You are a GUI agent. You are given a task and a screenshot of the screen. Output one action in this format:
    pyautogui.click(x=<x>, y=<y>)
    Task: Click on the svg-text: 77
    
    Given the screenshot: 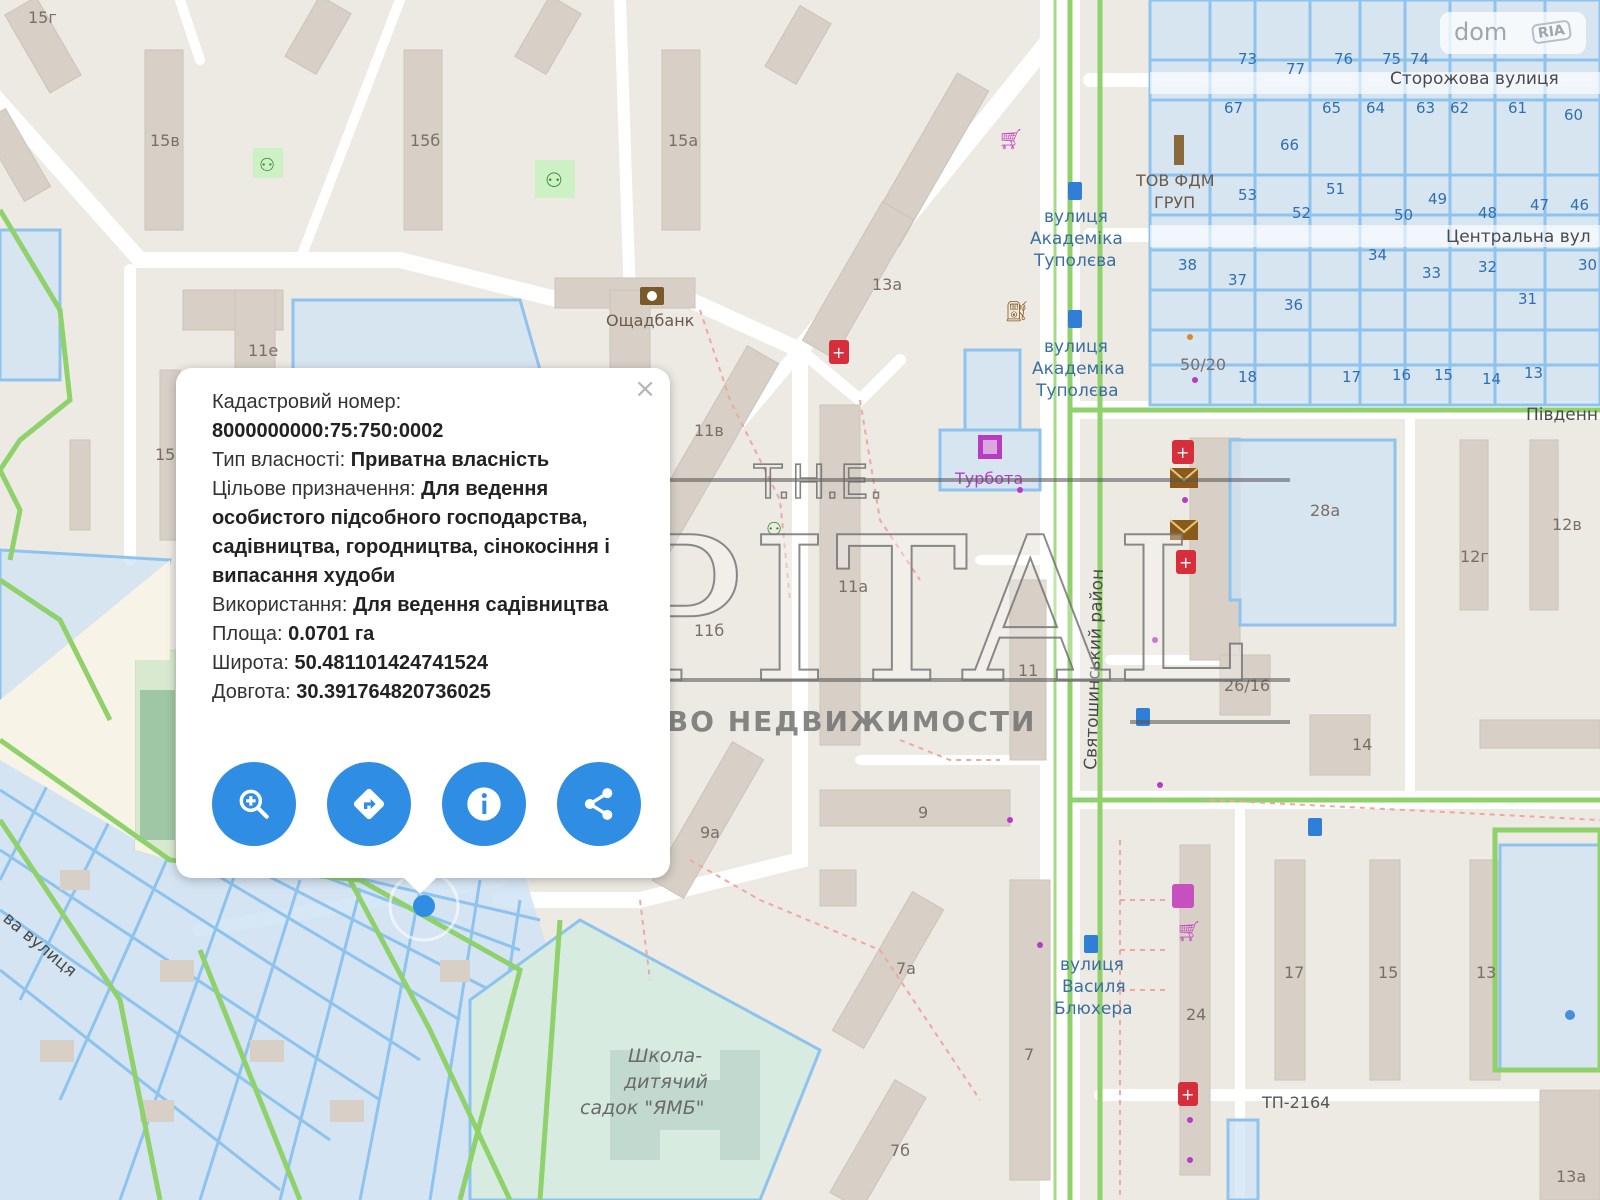 What is the action you would take?
    pyautogui.click(x=1295, y=69)
    